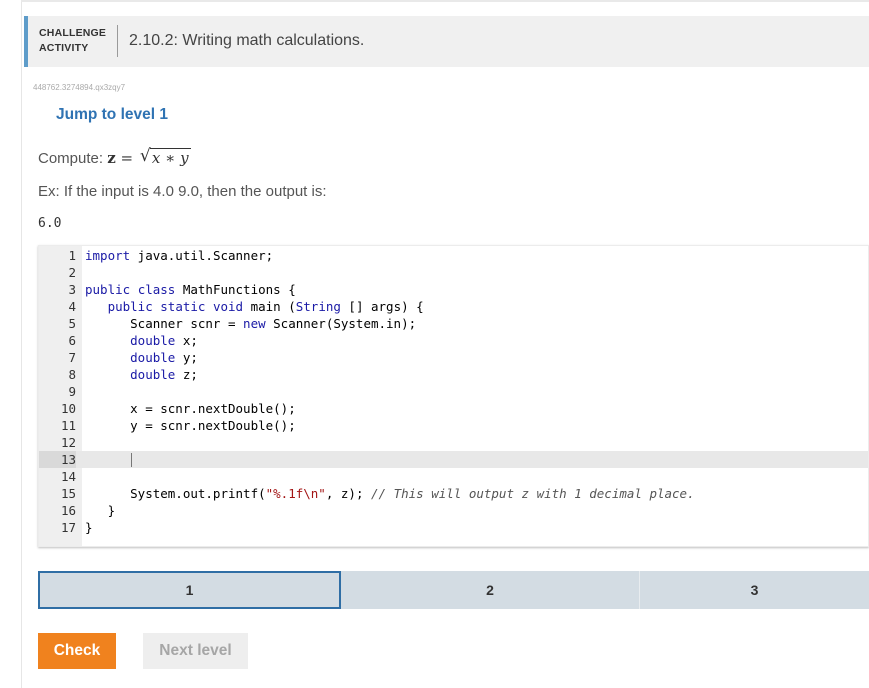 This screenshot has height=688, width=869. Describe the element at coordinates (50, 223) in the screenshot. I see `expected-output: 6.0` at that location.